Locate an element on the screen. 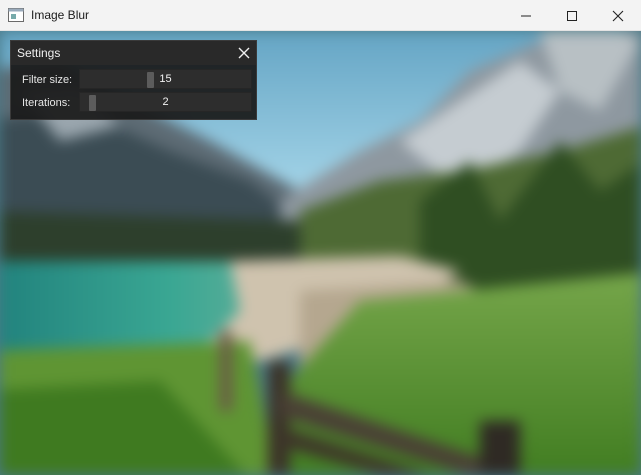 The height and width of the screenshot is (475, 641). minimize-button is located at coordinates (526, 15).